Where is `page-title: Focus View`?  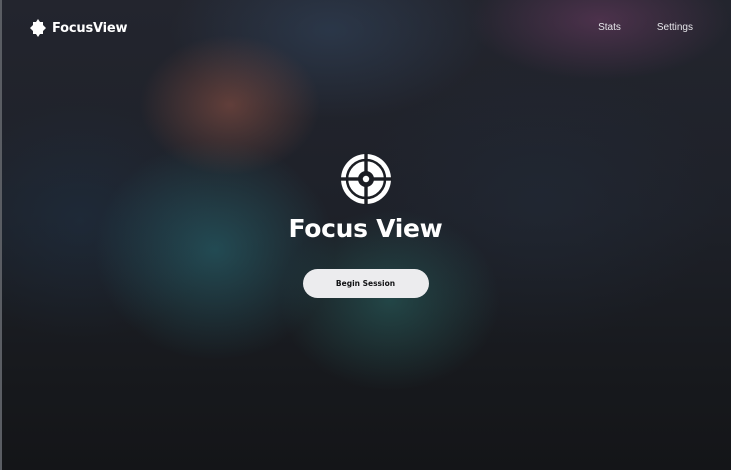
page-title: Focus View is located at coordinates (365, 228).